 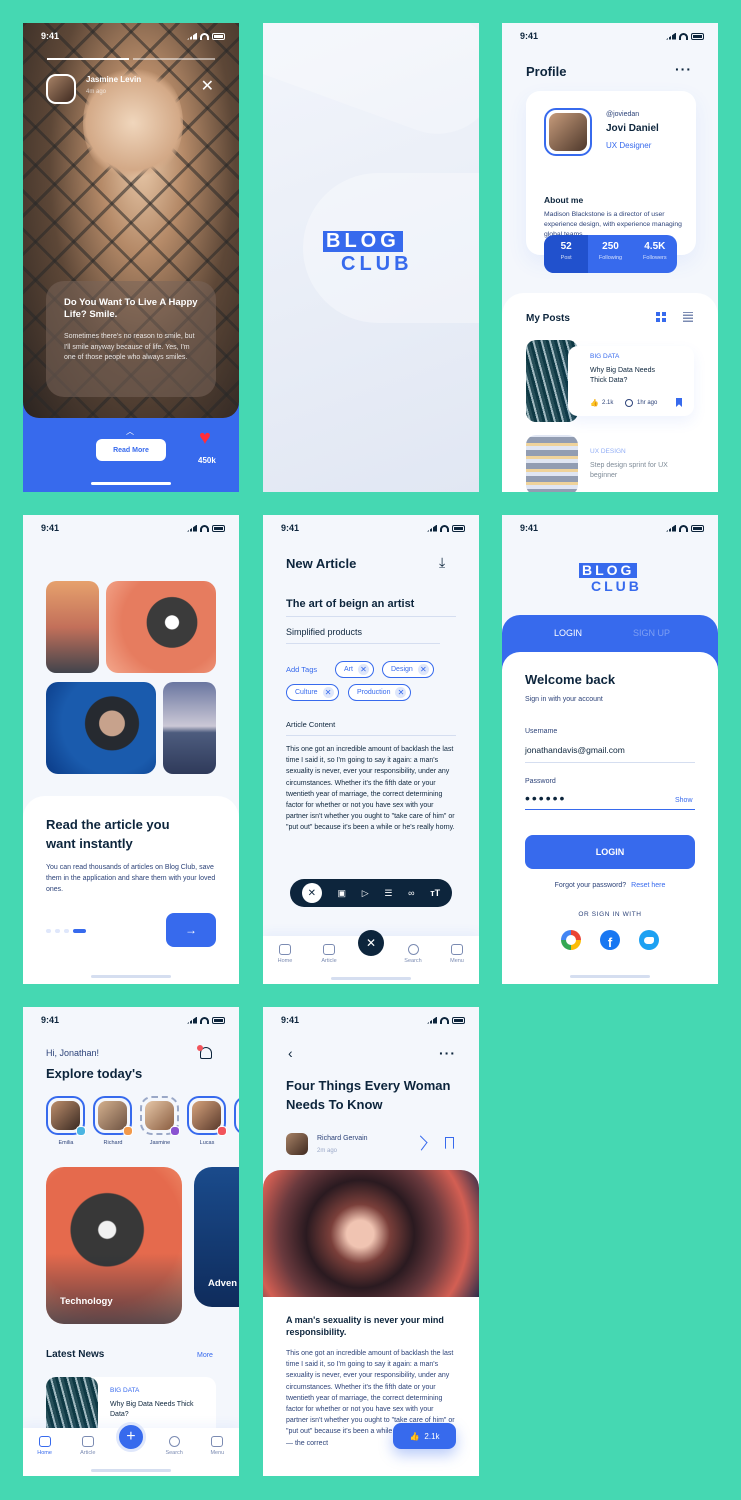 What do you see at coordinates (629, 145) in the screenshot?
I see `profile-role: UX Designer` at bounding box center [629, 145].